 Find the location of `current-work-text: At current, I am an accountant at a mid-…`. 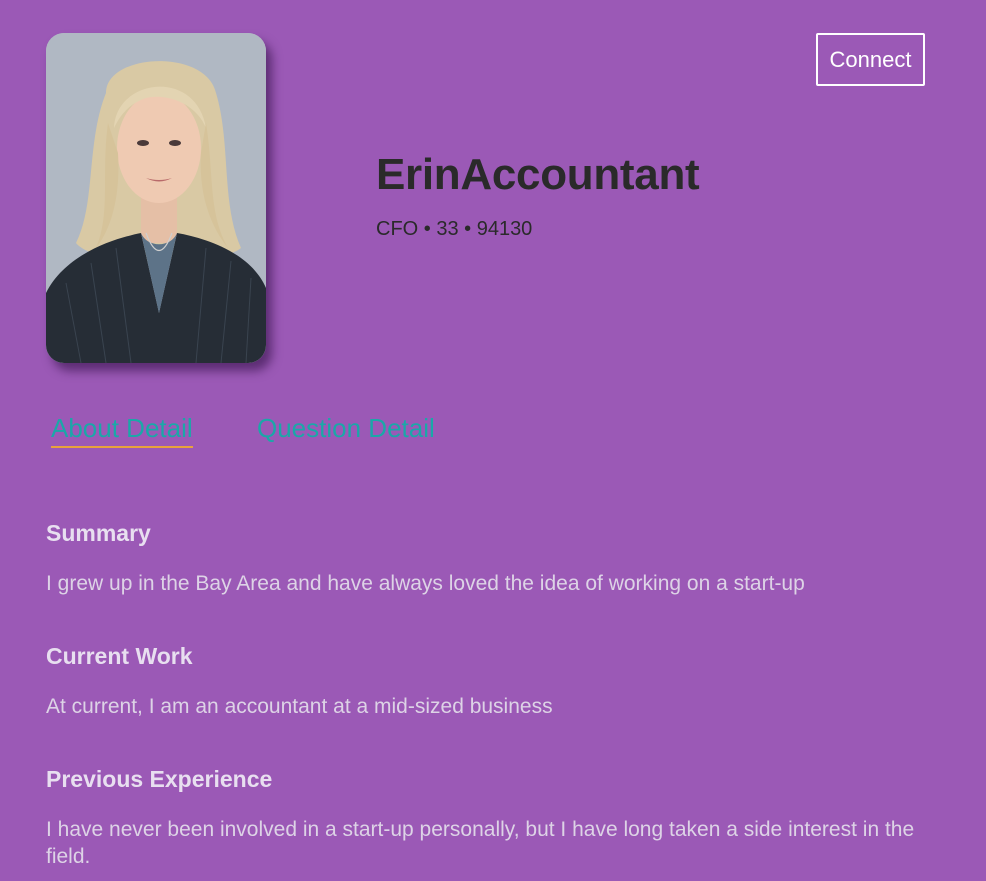

current-work-text: At current, I am an accountant at a mid-… is located at coordinates (299, 706).